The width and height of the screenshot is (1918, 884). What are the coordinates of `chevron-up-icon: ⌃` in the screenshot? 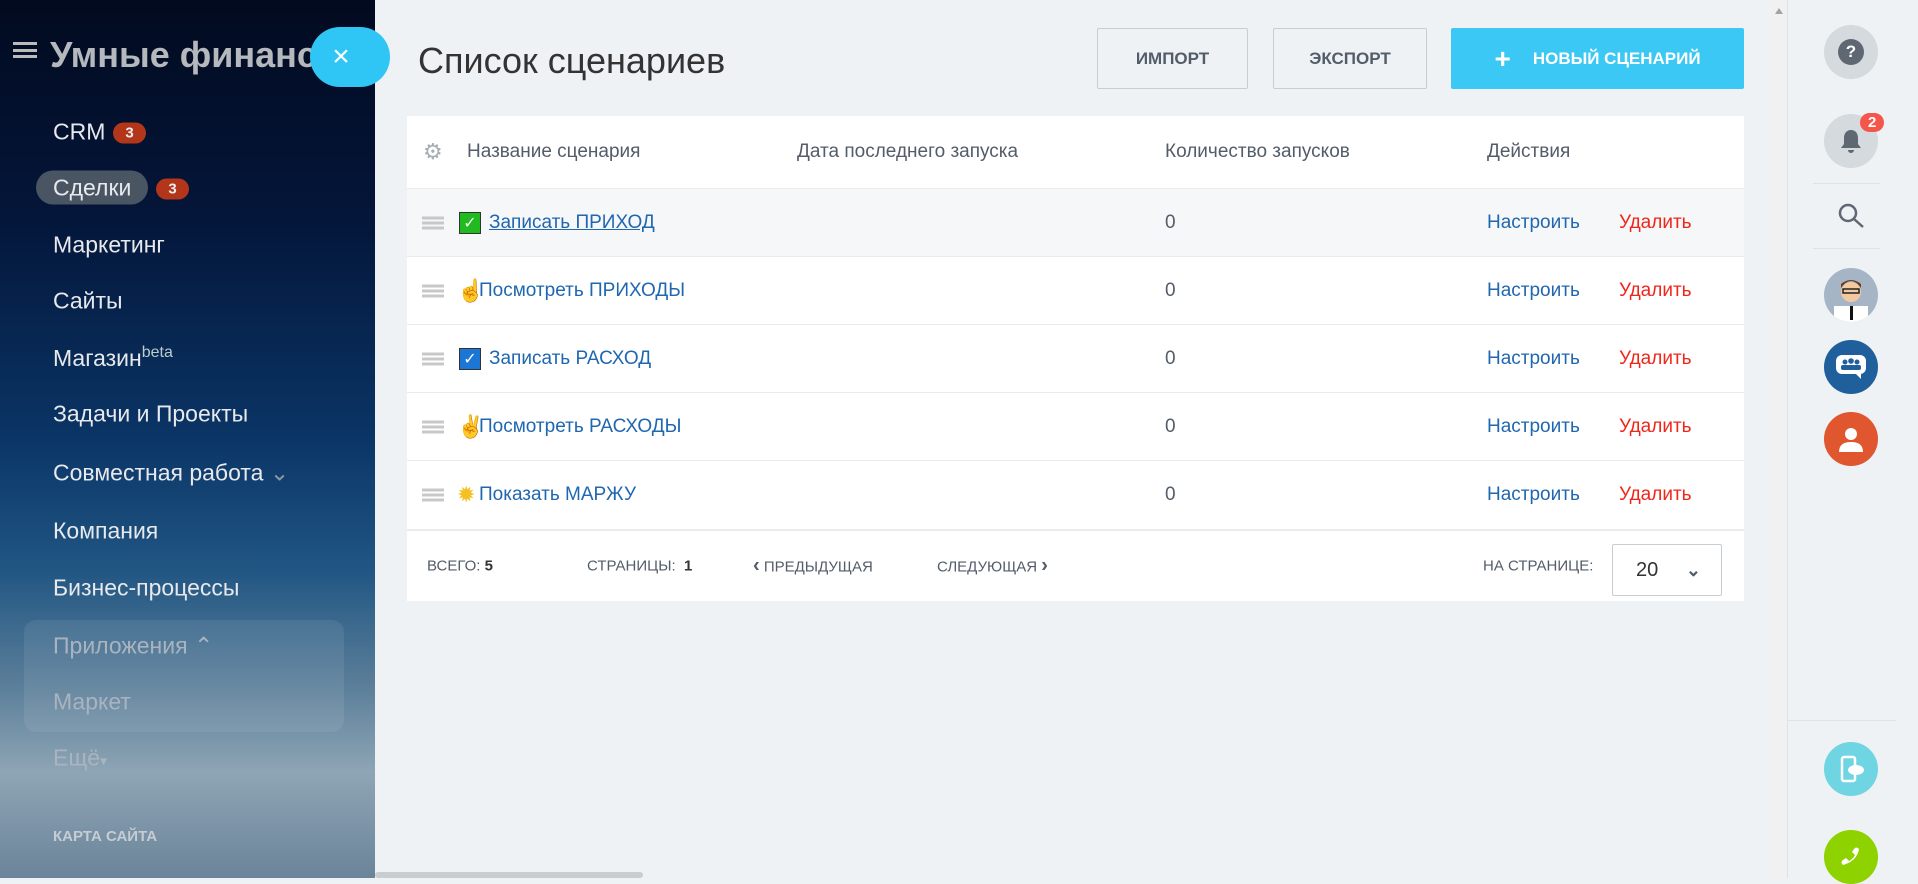 It's located at (203, 645).